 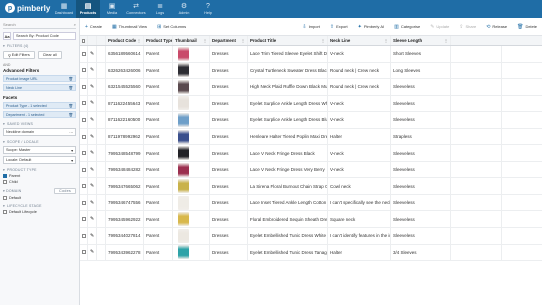 I want to click on nav-item-products: ▤ Products, so click(x=88, y=9).